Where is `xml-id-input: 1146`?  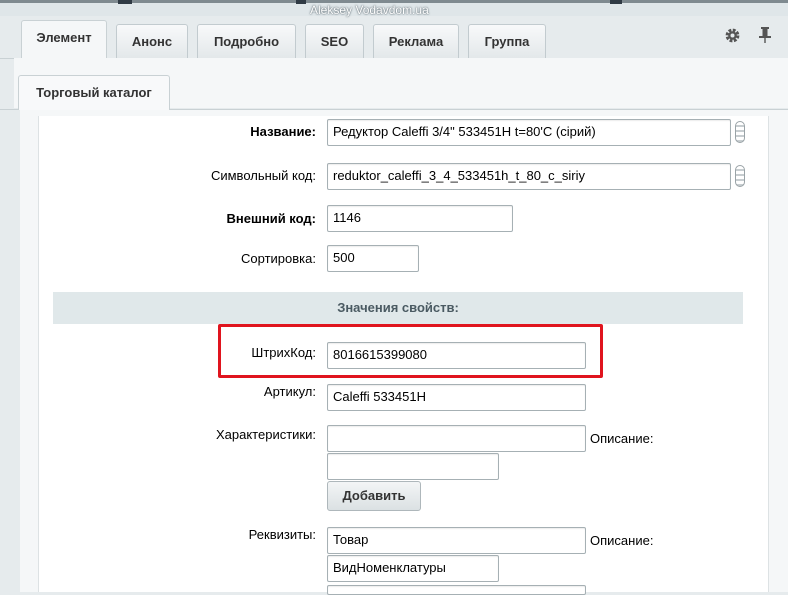
xml-id-input: 1146 is located at coordinates (420, 218).